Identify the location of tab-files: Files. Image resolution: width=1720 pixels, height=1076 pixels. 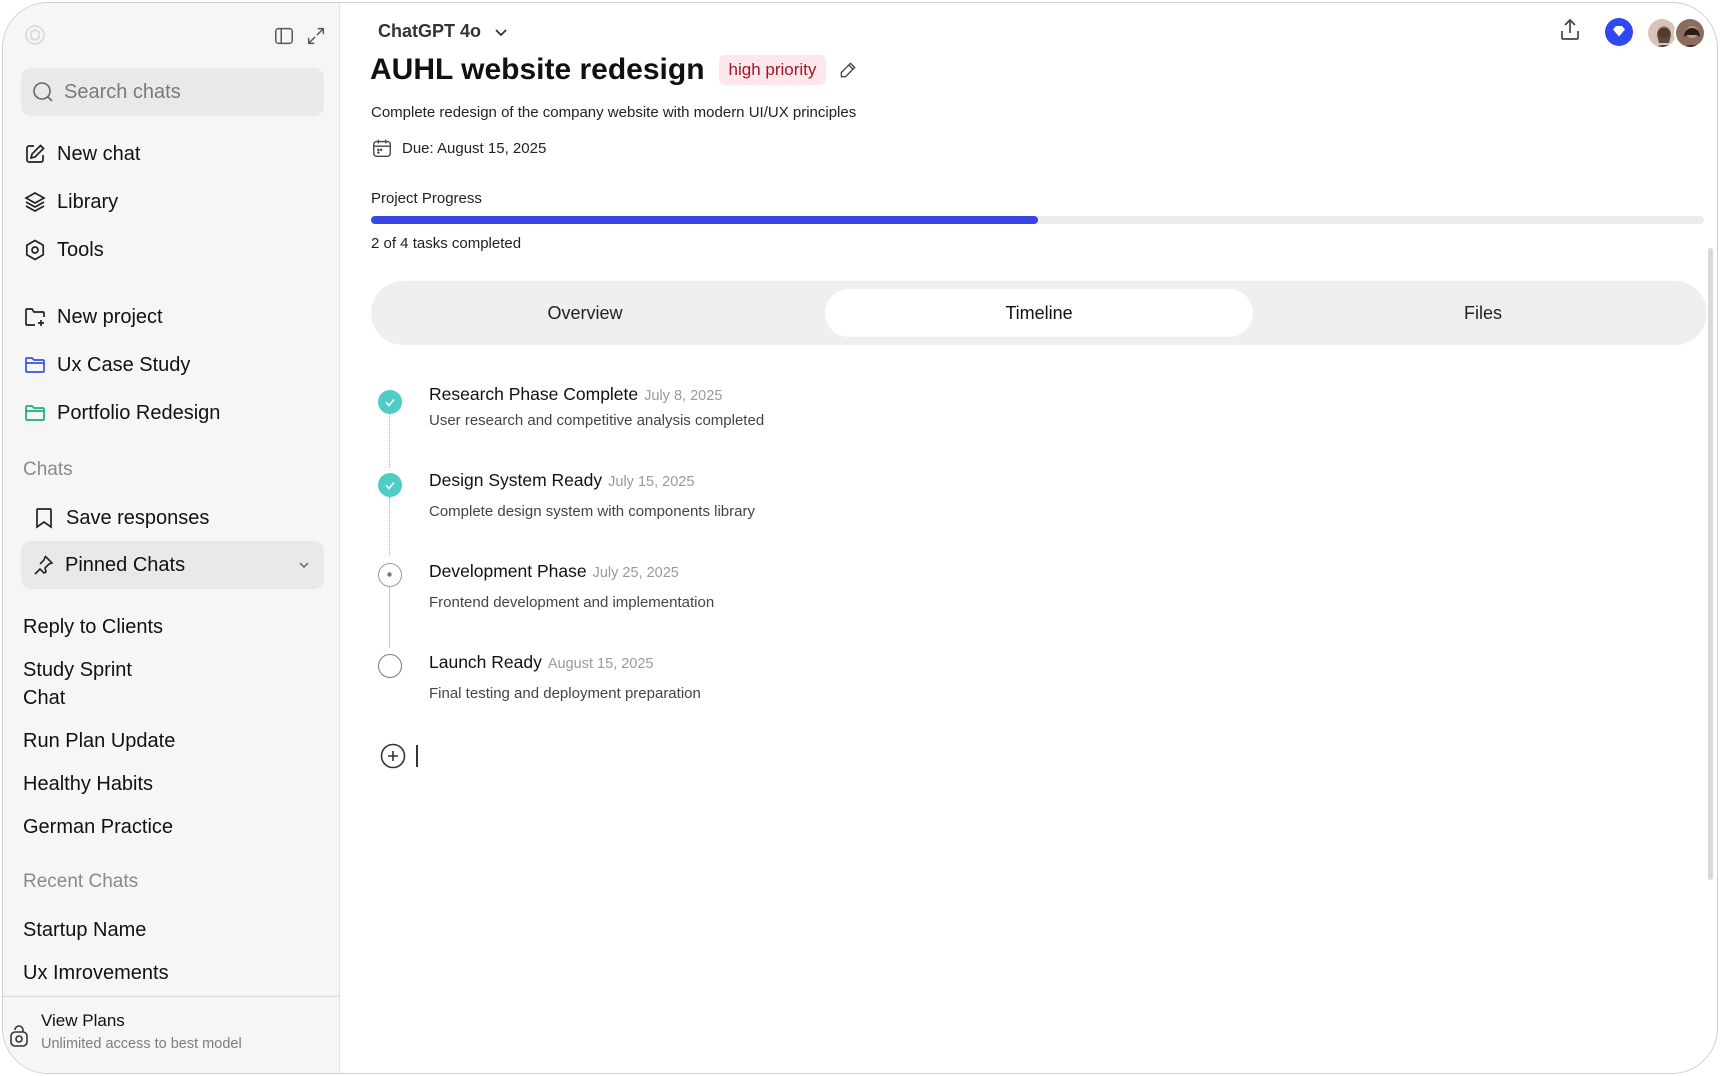
(1483, 313).